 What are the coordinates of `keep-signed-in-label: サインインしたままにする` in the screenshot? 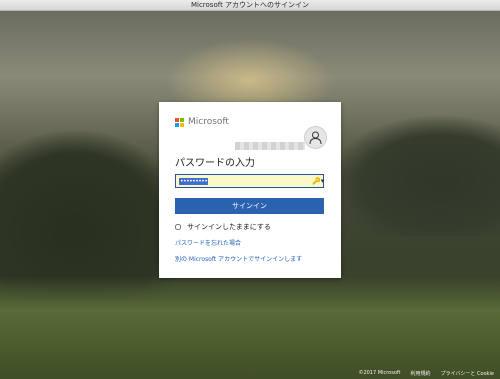 It's located at (229, 227).